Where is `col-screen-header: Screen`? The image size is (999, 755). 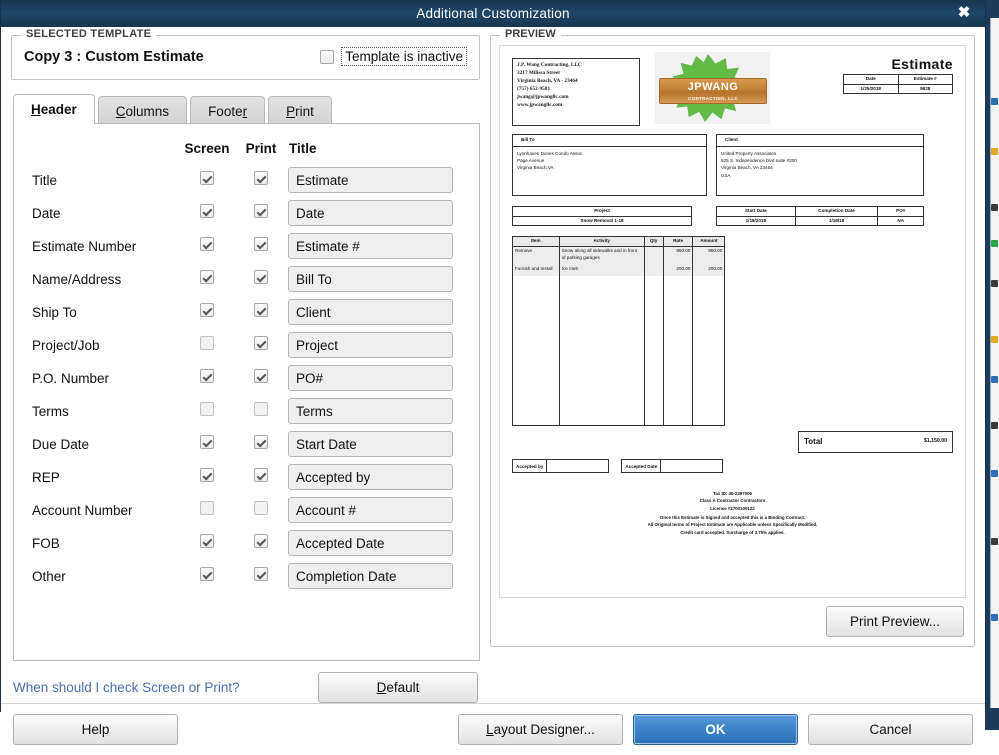
col-screen-header: Screen is located at coordinates (207, 148).